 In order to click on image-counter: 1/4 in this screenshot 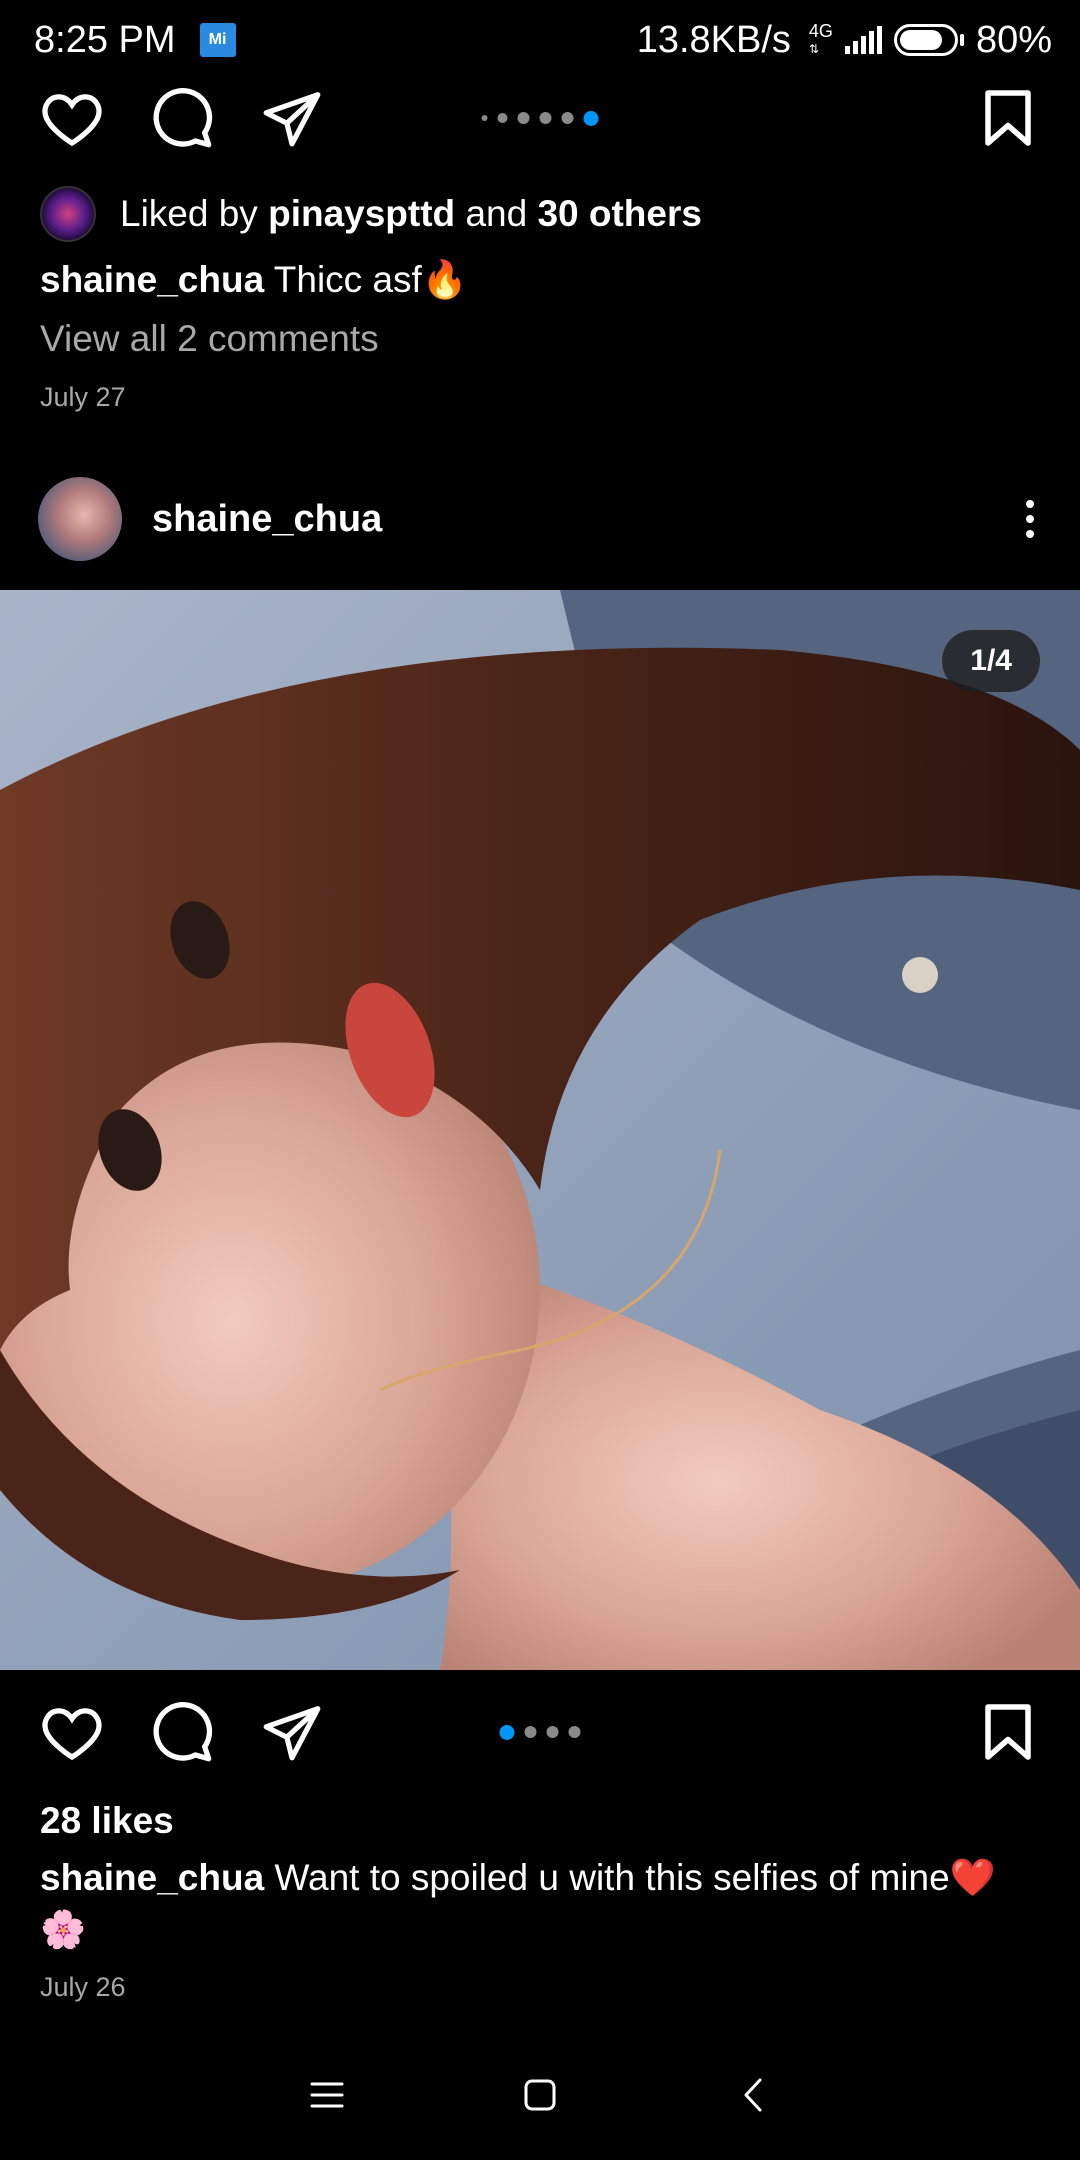, I will do `click(991, 661)`.